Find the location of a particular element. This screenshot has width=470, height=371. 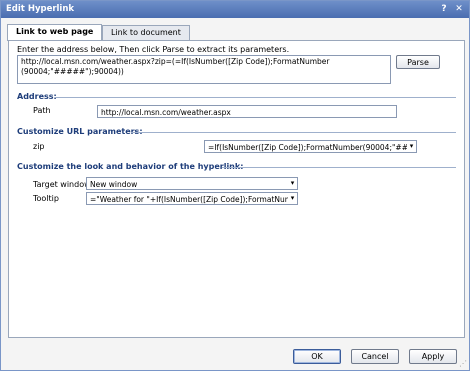

help-icon: ? is located at coordinates (444, 9).